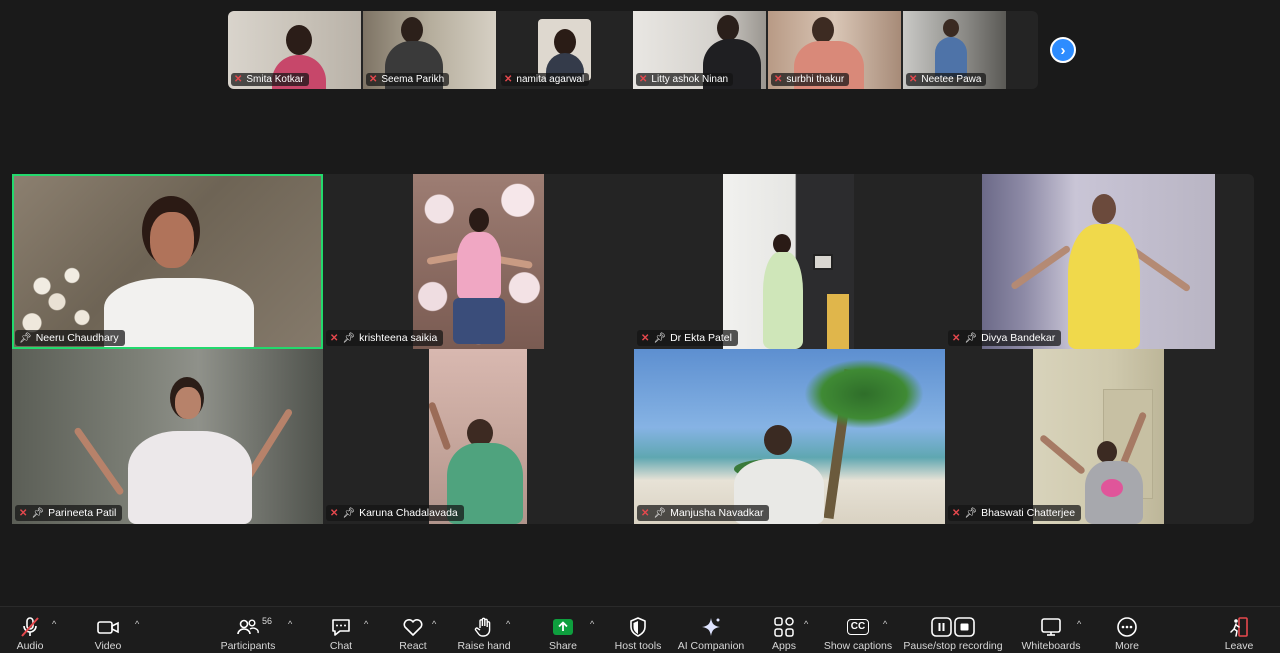 The width and height of the screenshot is (1280, 653). I want to click on participant-name: Parineeta Patil, so click(82, 513).